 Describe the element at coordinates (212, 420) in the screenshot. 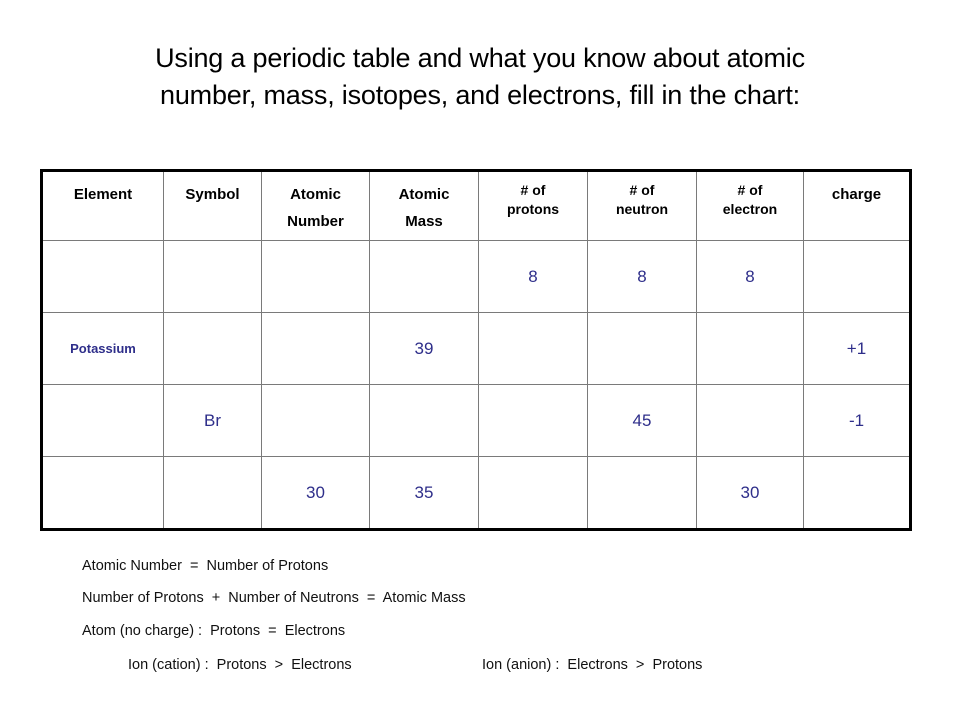

I see `cell-symbol: Br` at that location.